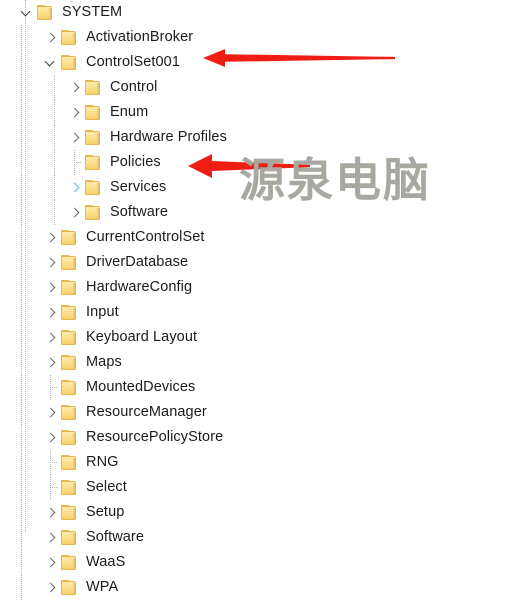 The height and width of the screenshot is (600, 514). Describe the element at coordinates (145, 237) in the screenshot. I see `tree-item-label: CurrentControlSet` at that location.